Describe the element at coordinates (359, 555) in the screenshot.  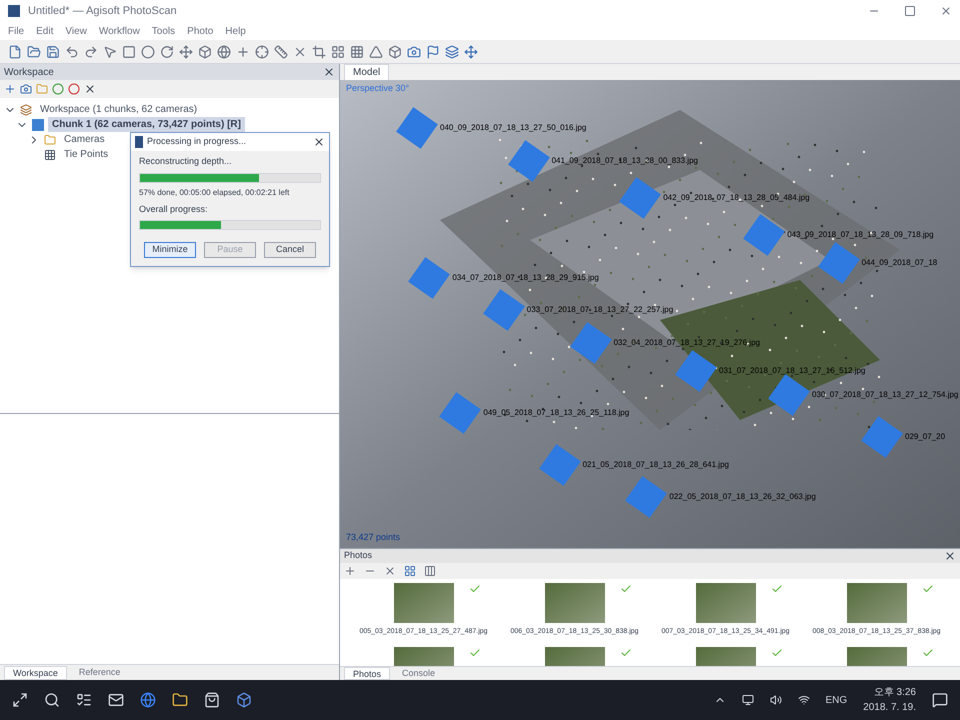
I see `panel-title: Photos` at that location.